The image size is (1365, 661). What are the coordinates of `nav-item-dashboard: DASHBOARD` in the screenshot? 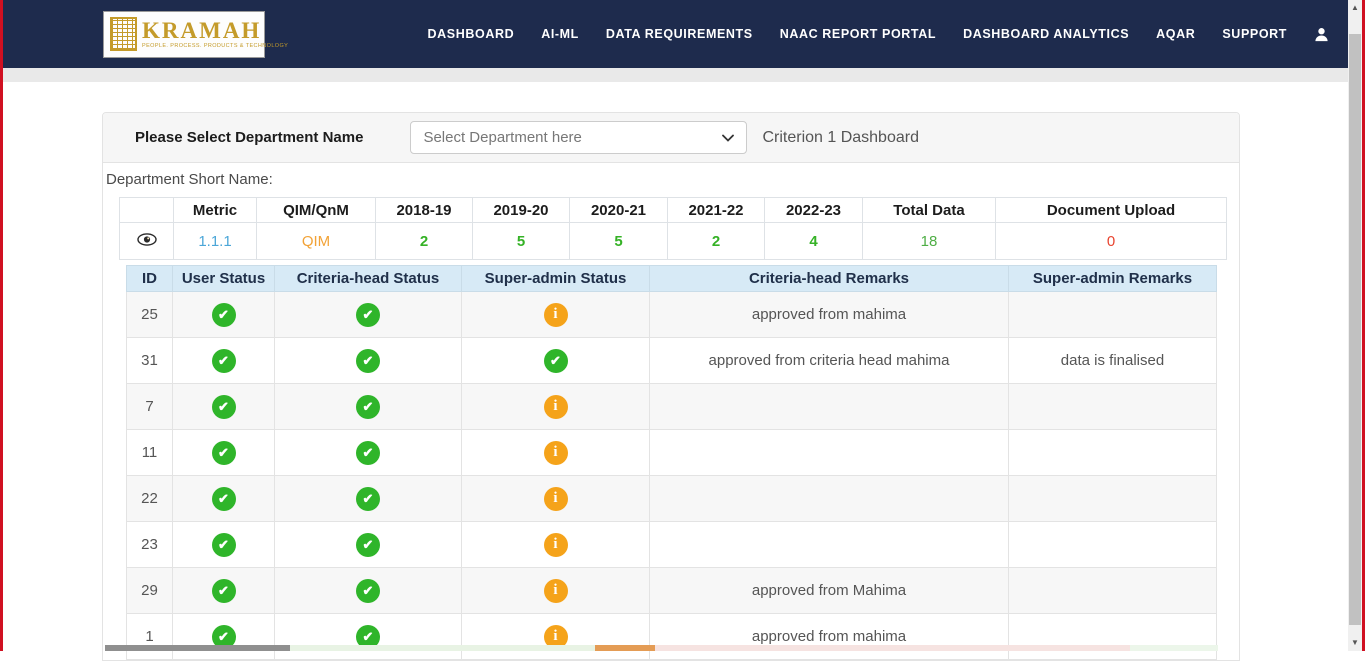 It's located at (471, 34).